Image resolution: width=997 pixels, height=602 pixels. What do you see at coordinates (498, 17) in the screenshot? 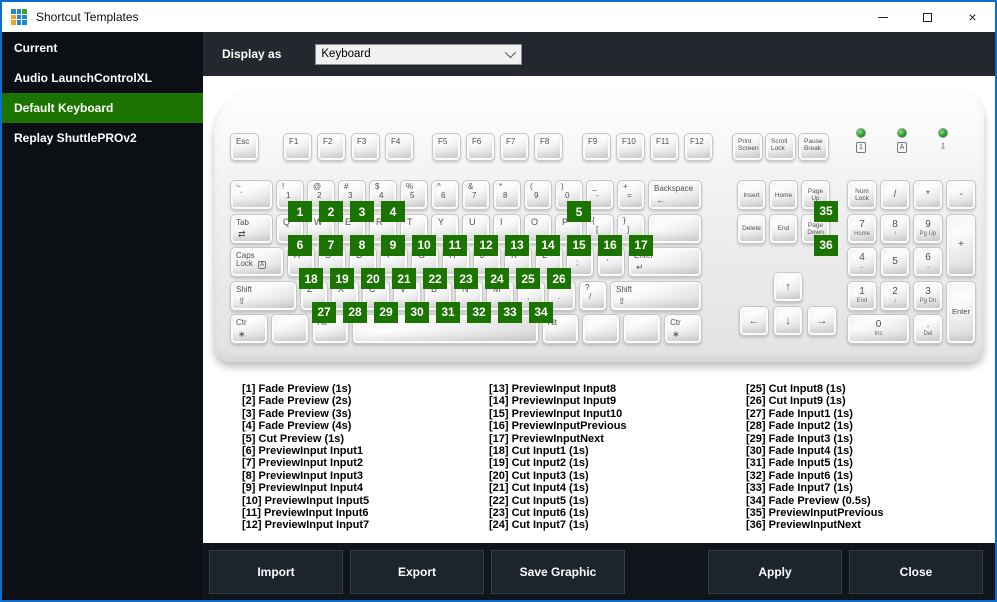
I see `window-titlebar: Shortcut Templates ×` at bounding box center [498, 17].